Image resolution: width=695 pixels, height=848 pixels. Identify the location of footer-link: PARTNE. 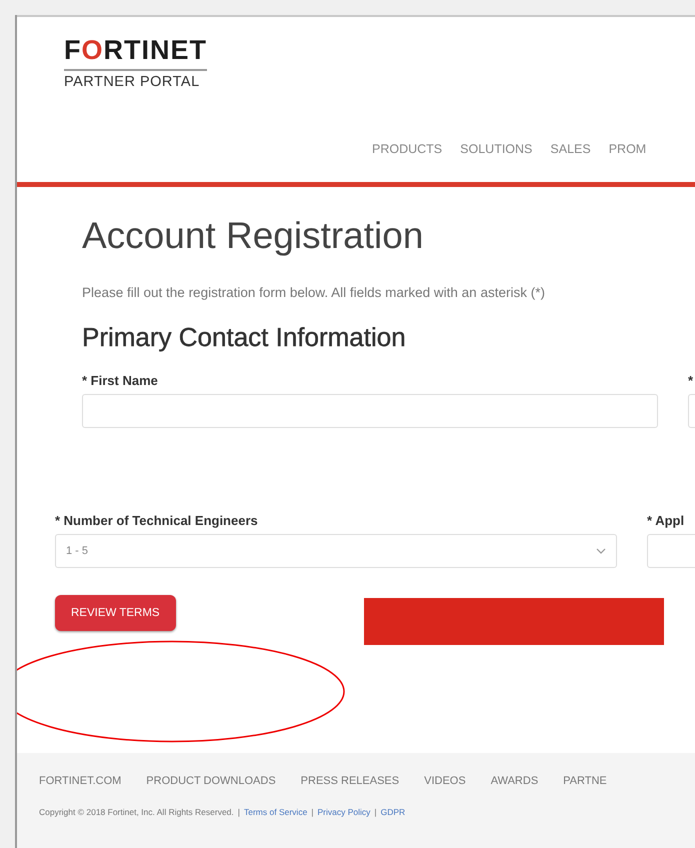
(585, 781).